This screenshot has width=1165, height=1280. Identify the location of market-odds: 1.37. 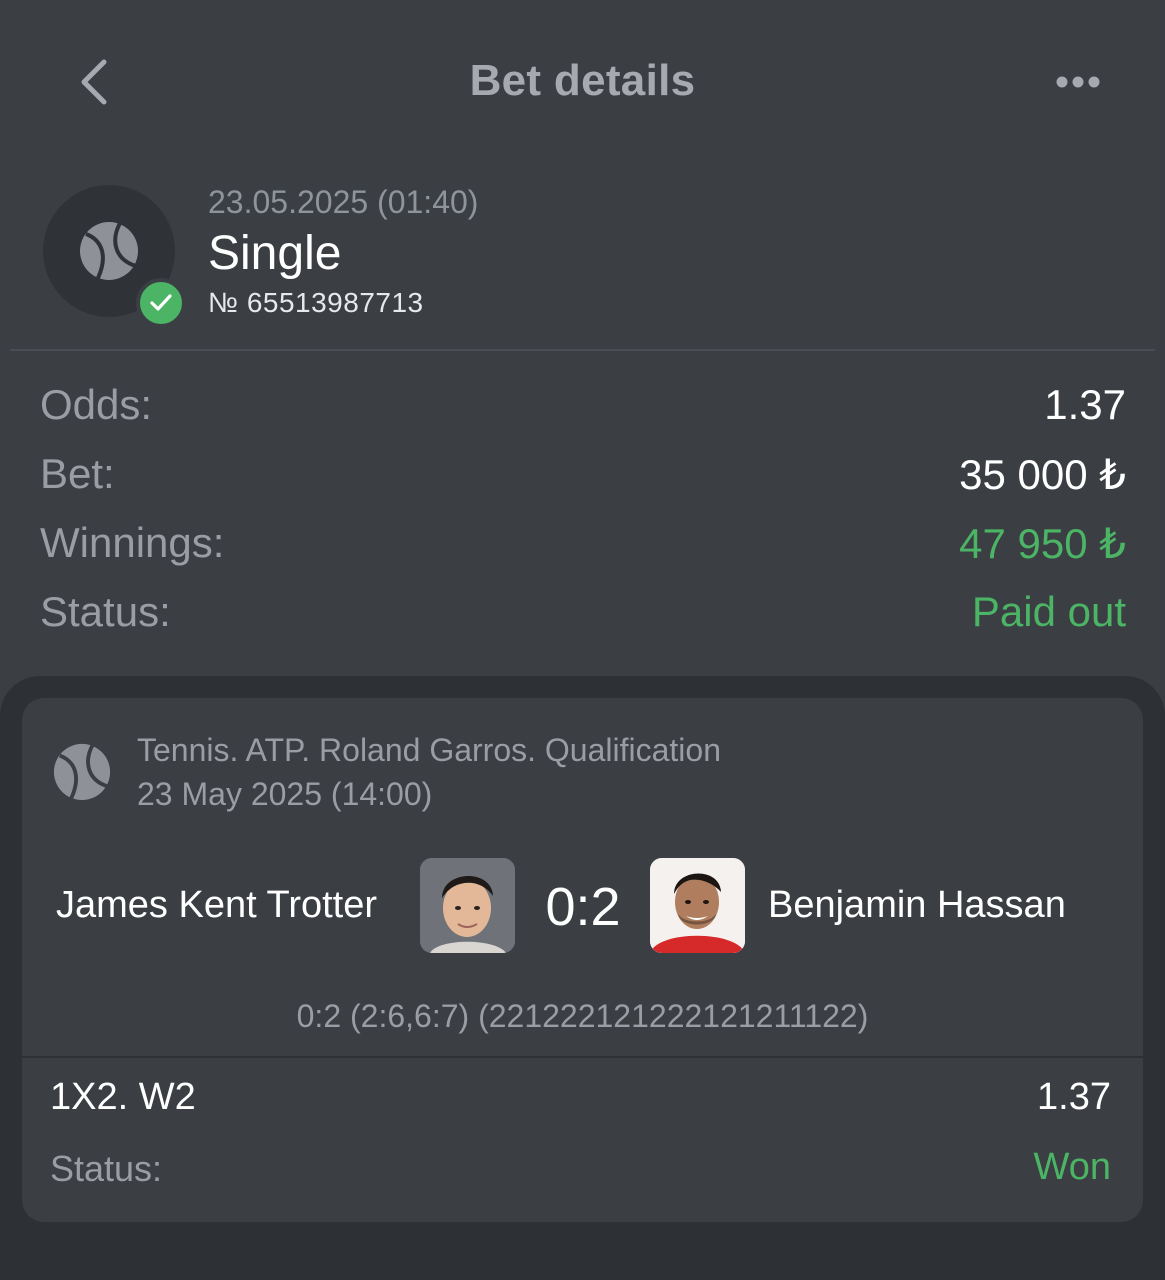
(1074, 1097).